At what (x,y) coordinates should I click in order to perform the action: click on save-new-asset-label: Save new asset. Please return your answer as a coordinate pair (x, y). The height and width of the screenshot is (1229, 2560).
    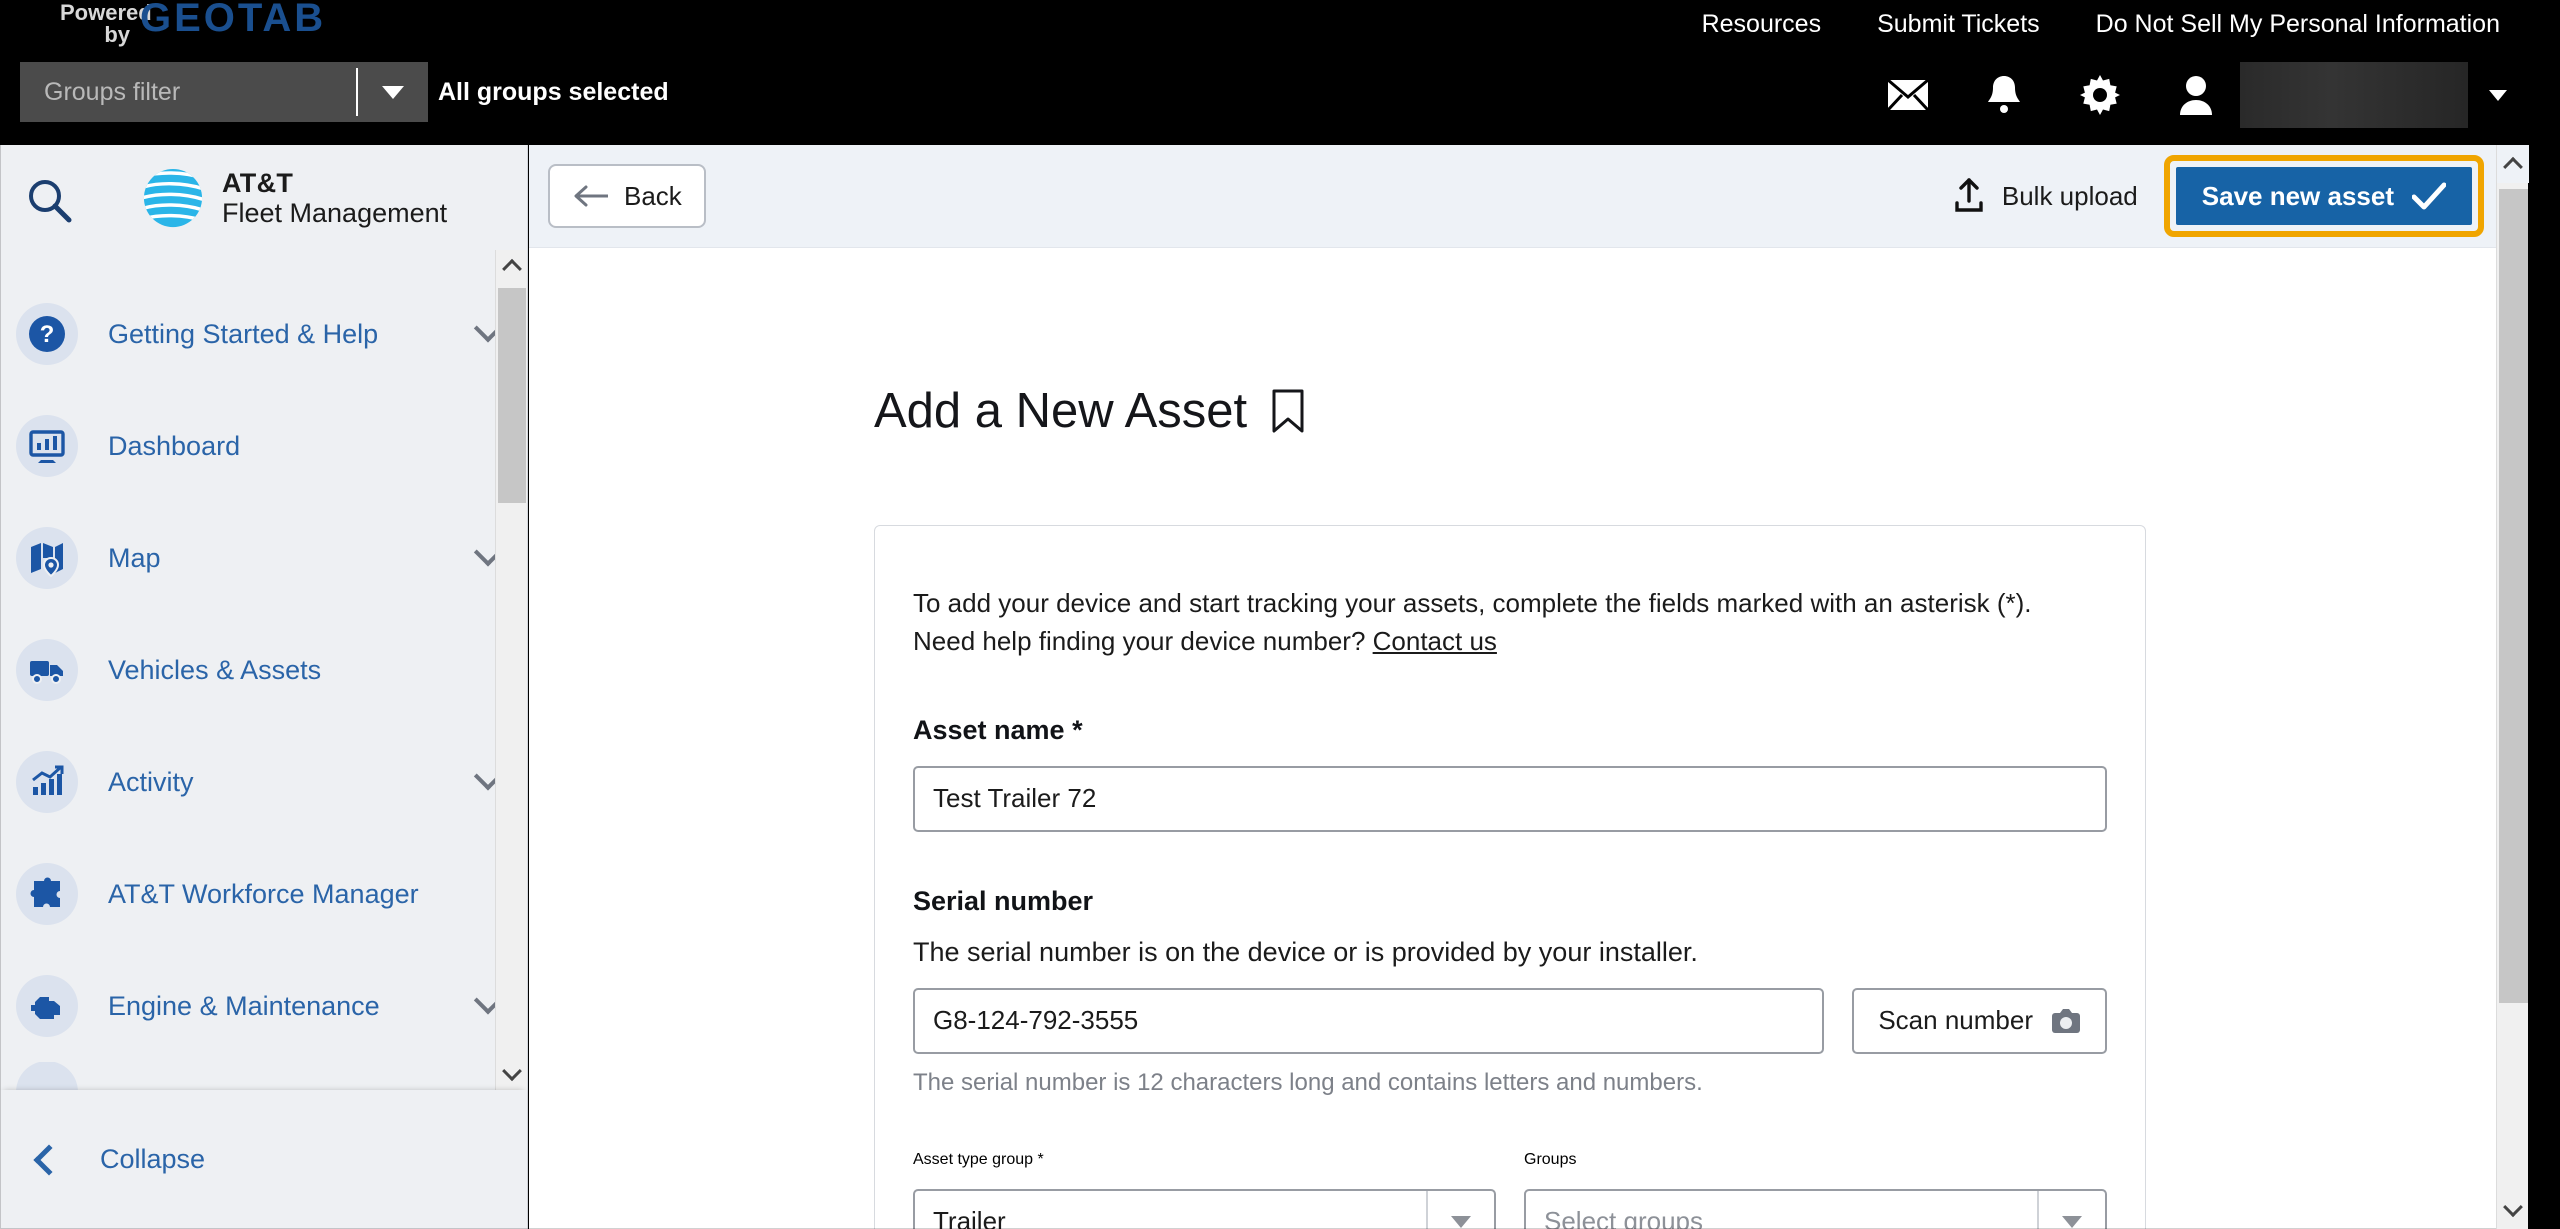
    Looking at the image, I should click on (2297, 195).